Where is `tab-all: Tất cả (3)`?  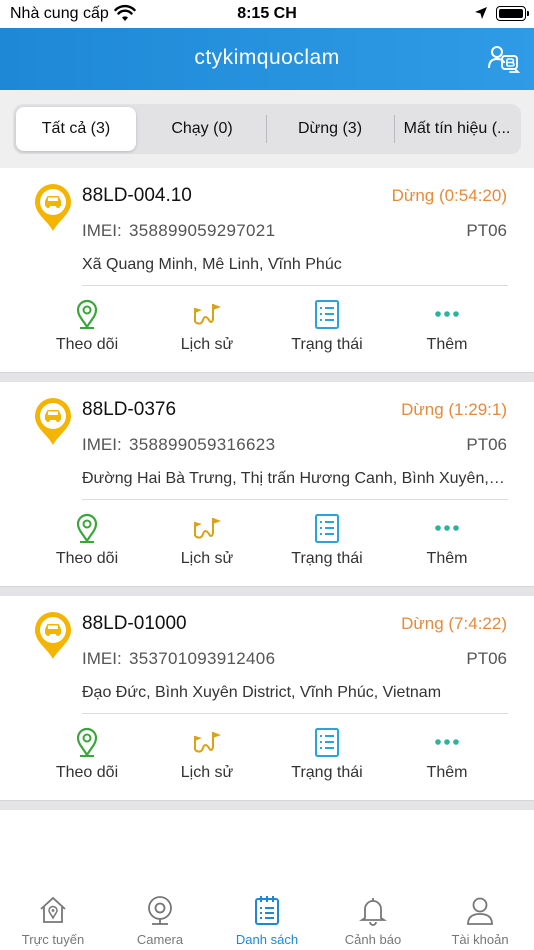
tab-all: Tất cả (3) is located at coordinates (76, 129).